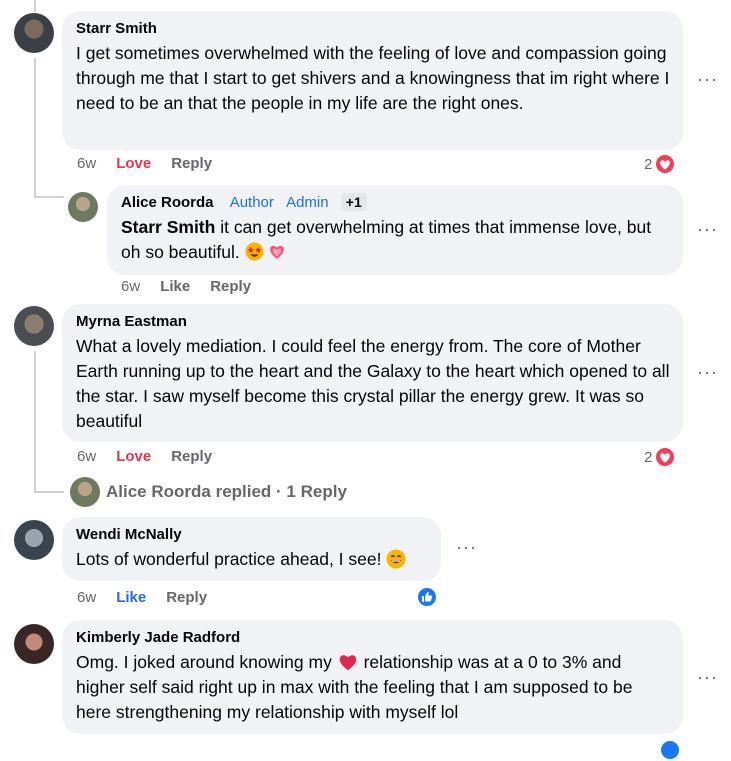  Describe the element at coordinates (373, 28) in the screenshot. I see `comment-author: Starr Smith` at that location.